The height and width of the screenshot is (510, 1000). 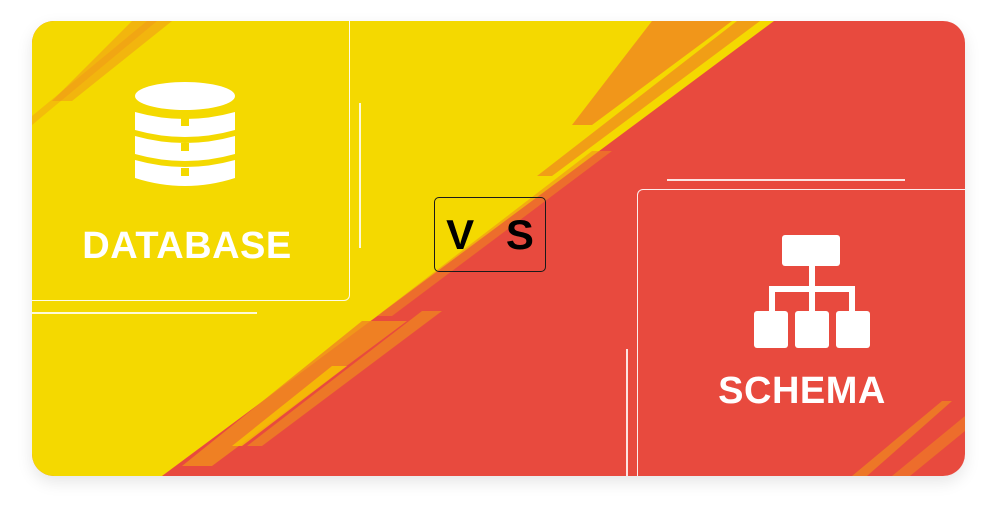 What do you see at coordinates (802, 391) in the screenshot?
I see `schema-label: SCHEMA` at bounding box center [802, 391].